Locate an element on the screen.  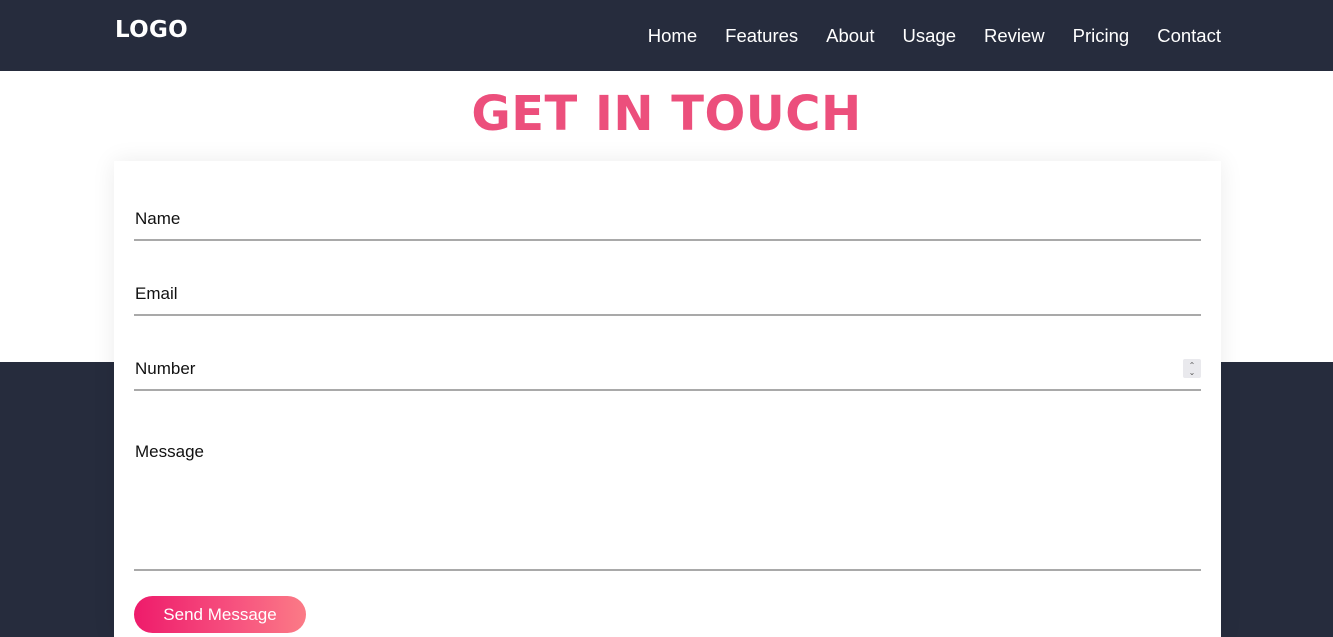
nav-link-features: Features is located at coordinates (761, 35).